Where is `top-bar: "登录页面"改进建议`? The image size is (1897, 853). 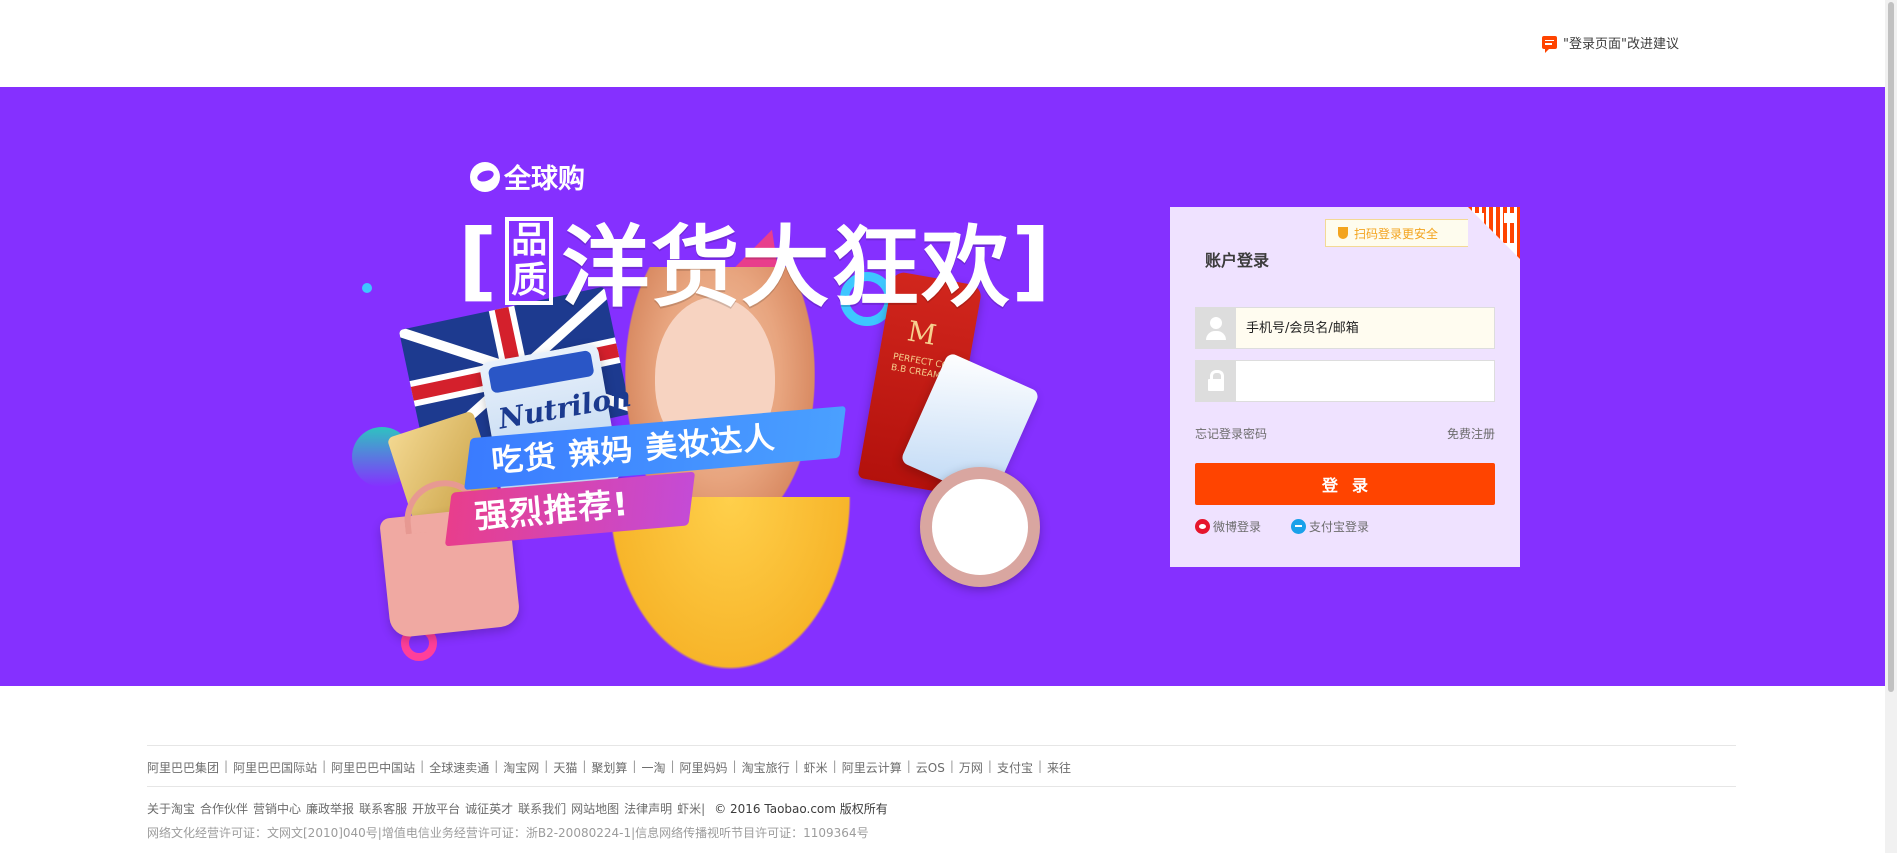 top-bar: "登录页面"改进建议 is located at coordinates (948, 43).